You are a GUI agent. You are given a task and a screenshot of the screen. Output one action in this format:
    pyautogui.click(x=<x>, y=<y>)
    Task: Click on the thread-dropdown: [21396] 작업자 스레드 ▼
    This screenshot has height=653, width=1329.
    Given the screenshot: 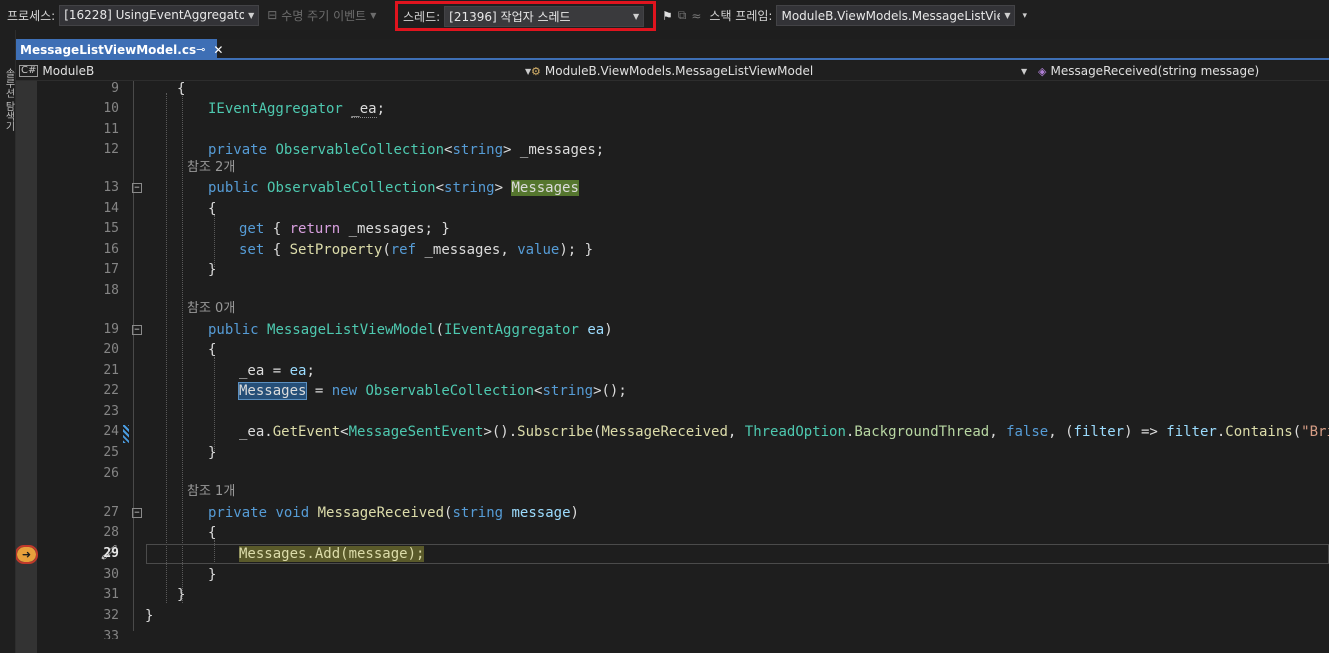 What is the action you would take?
    pyautogui.click(x=544, y=16)
    